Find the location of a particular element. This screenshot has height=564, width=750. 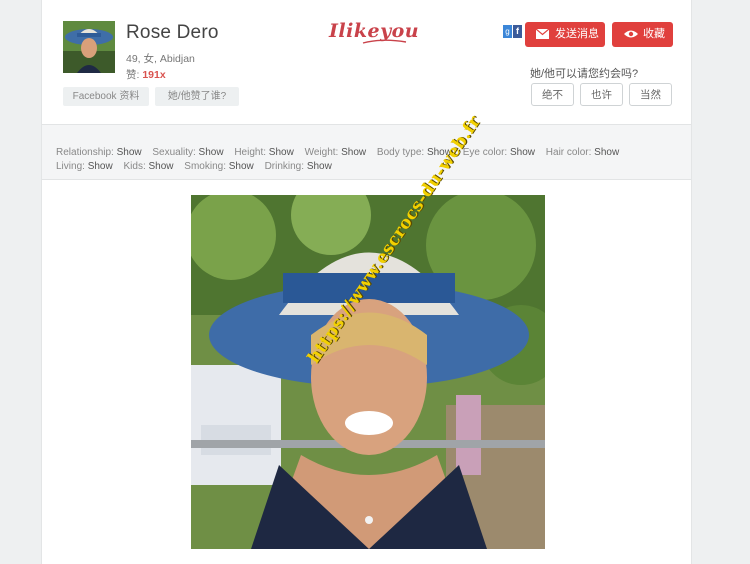

facebook-icon: f is located at coordinates (517, 31).